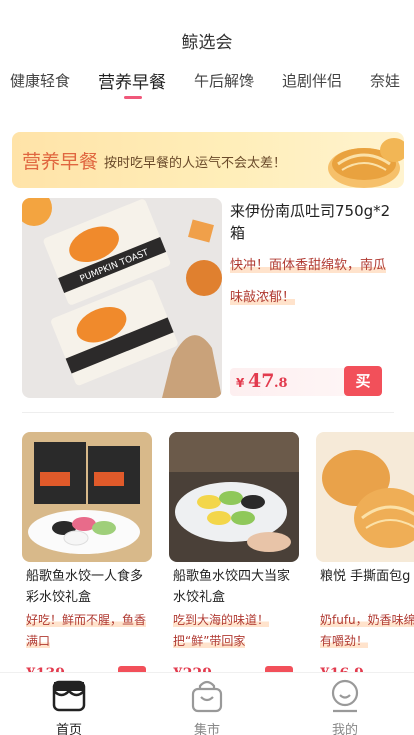 This screenshot has width=414, height=735. Describe the element at coordinates (40, 80) in the screenshot. I see `tab-healthy-light-meal: 健康轻食` at that location.